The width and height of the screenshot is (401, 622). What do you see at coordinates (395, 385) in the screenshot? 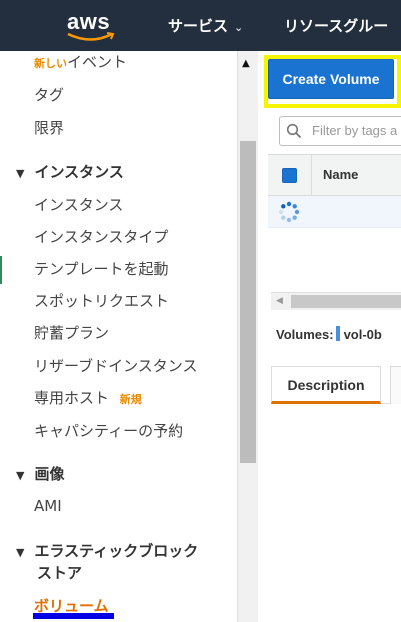
I see `tab-next` at bounding box center [395, 385].